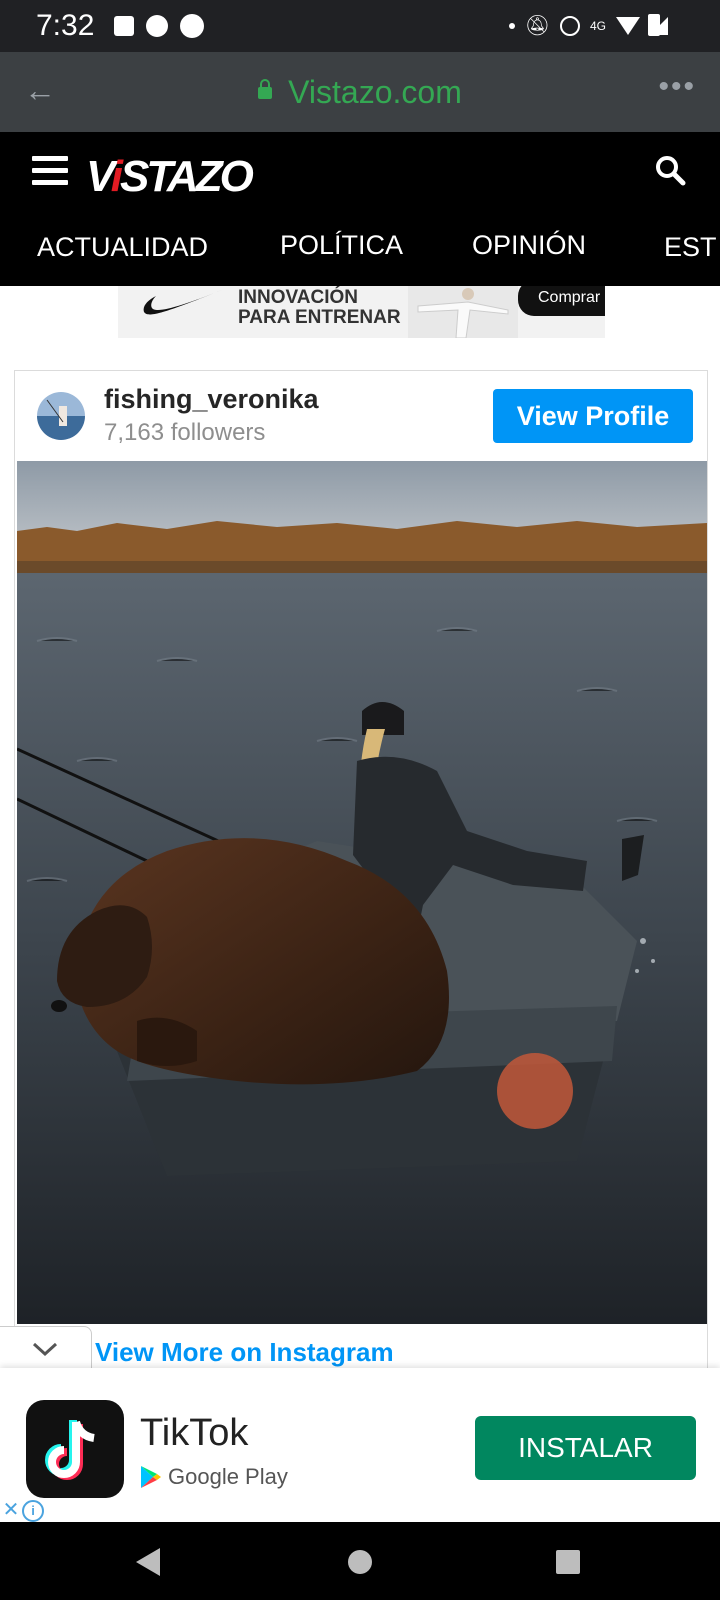 The height and width of the screenshot is (1600, 720). I want to click on status-time: 7:32, so click(65, 25).